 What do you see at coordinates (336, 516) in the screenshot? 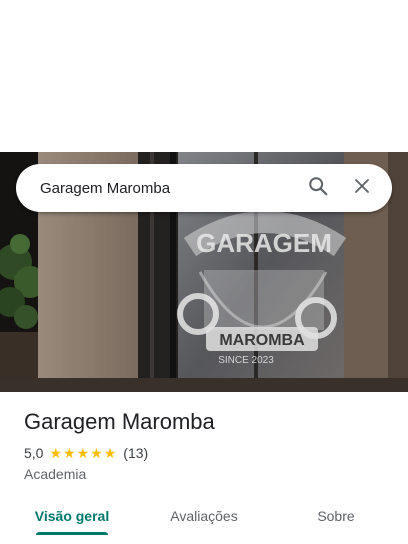
I see `tab-about: Sobre` at bounding box center [336, 516].